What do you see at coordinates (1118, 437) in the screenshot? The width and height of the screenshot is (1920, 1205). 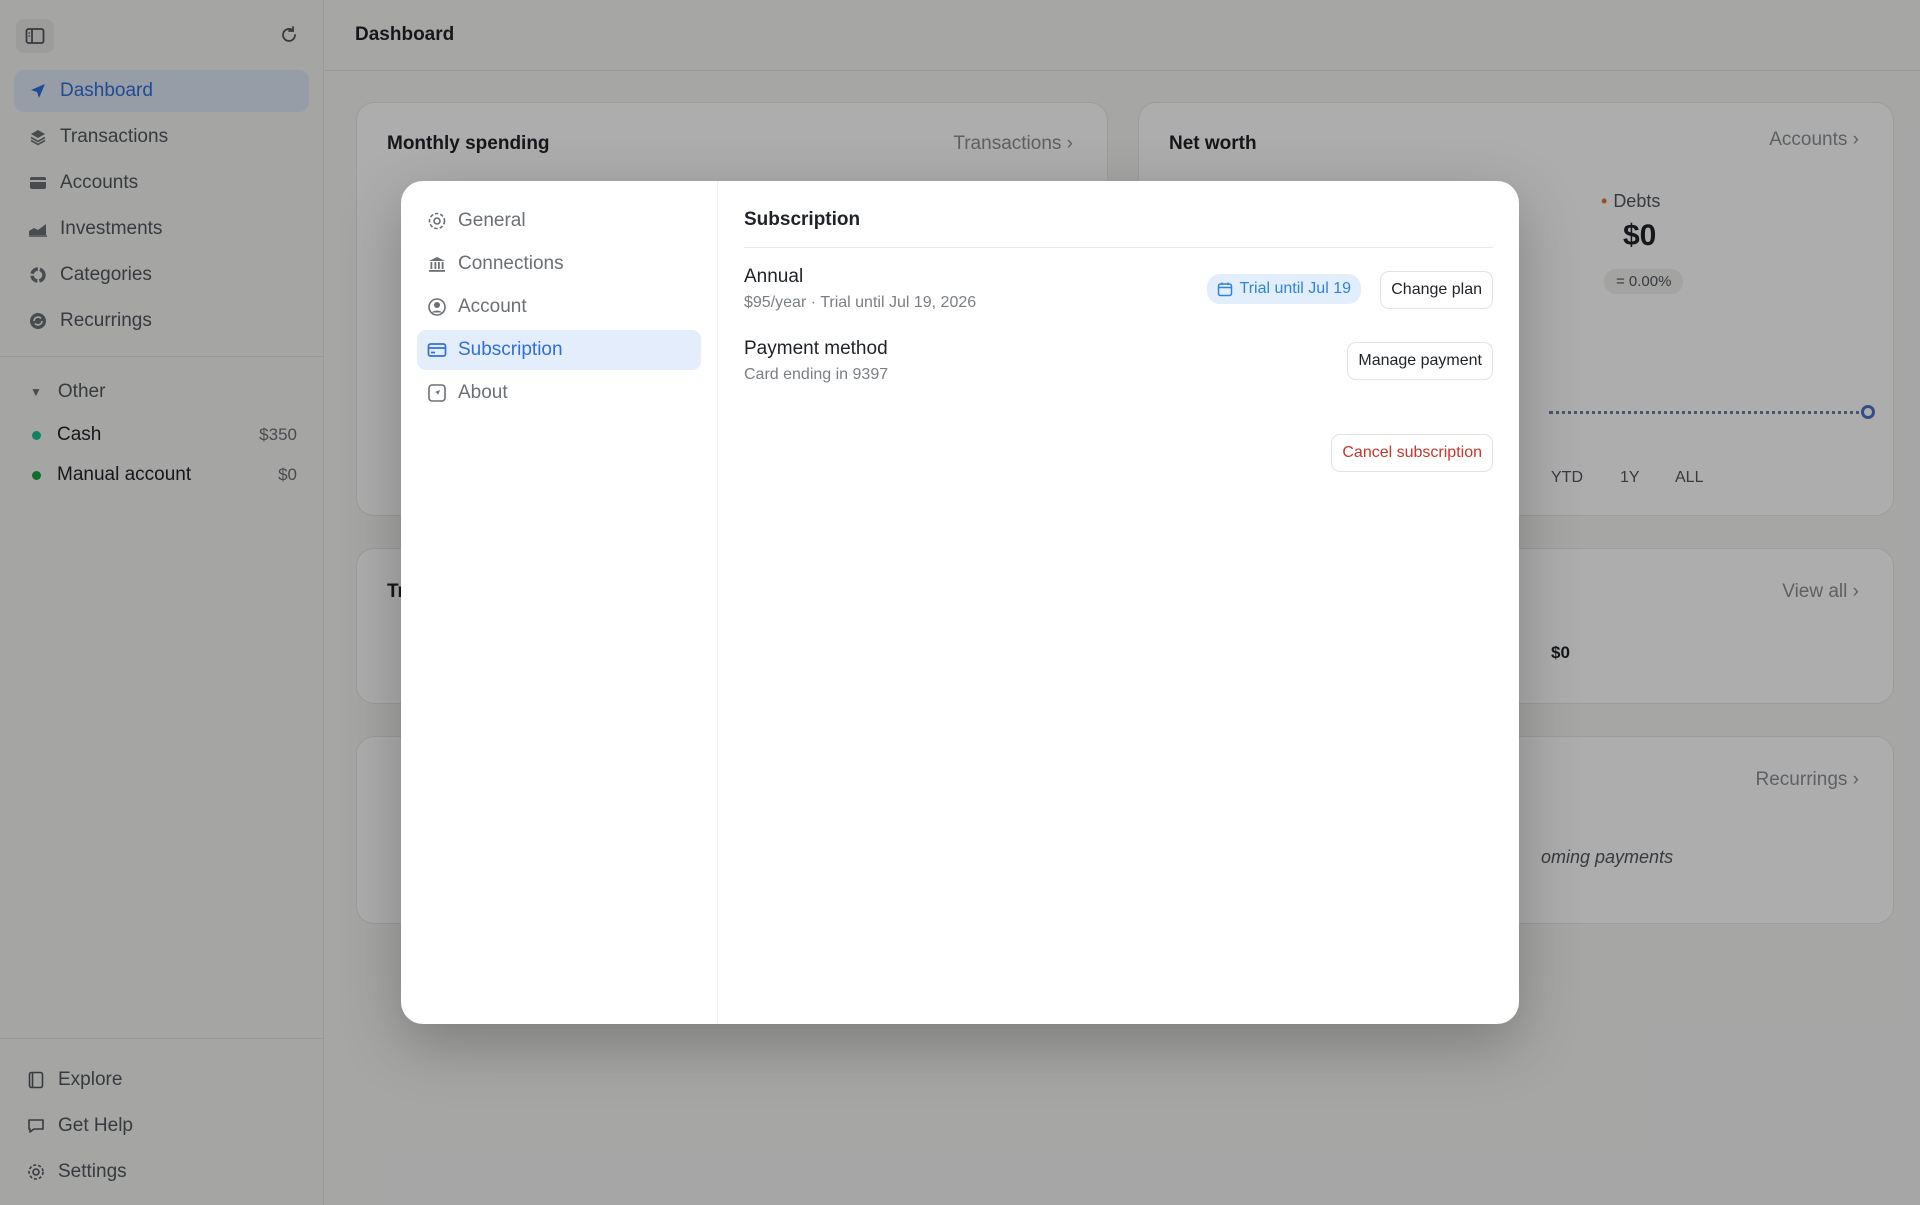 I see `cancel-row: Cancel subscription` at bounding box center [1118, 437].